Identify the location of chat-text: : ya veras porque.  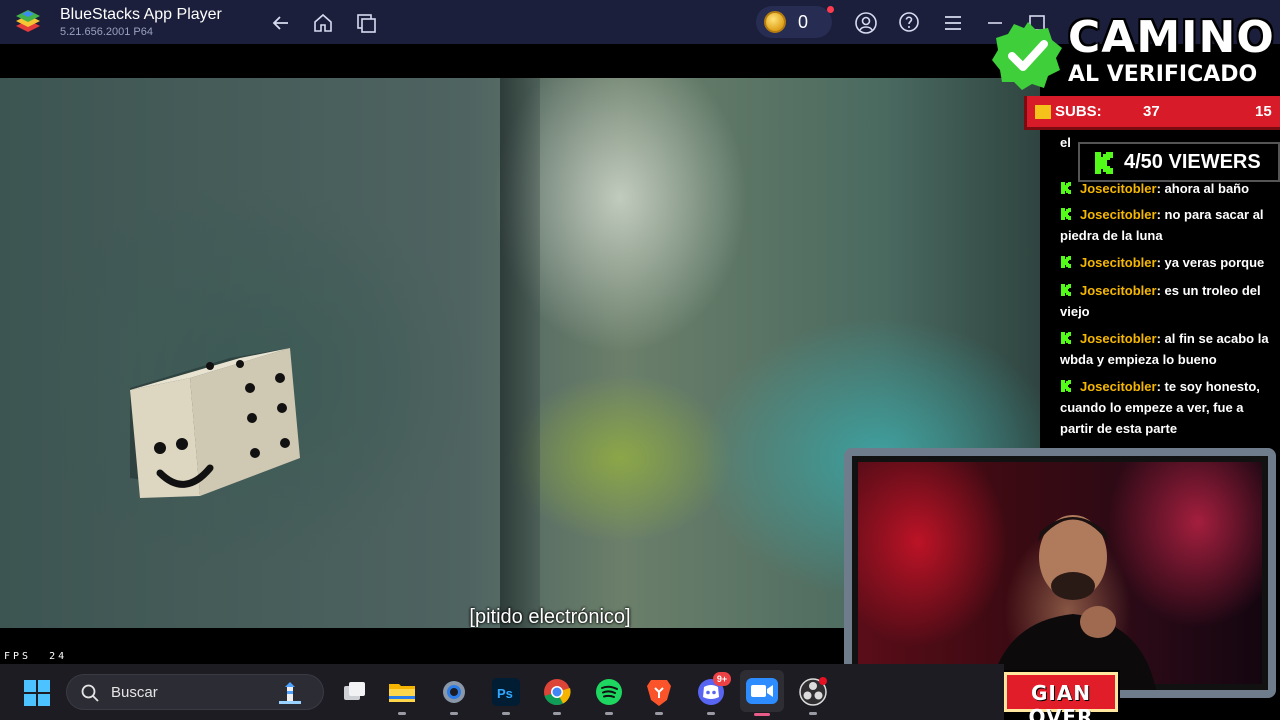
(1210, 262).